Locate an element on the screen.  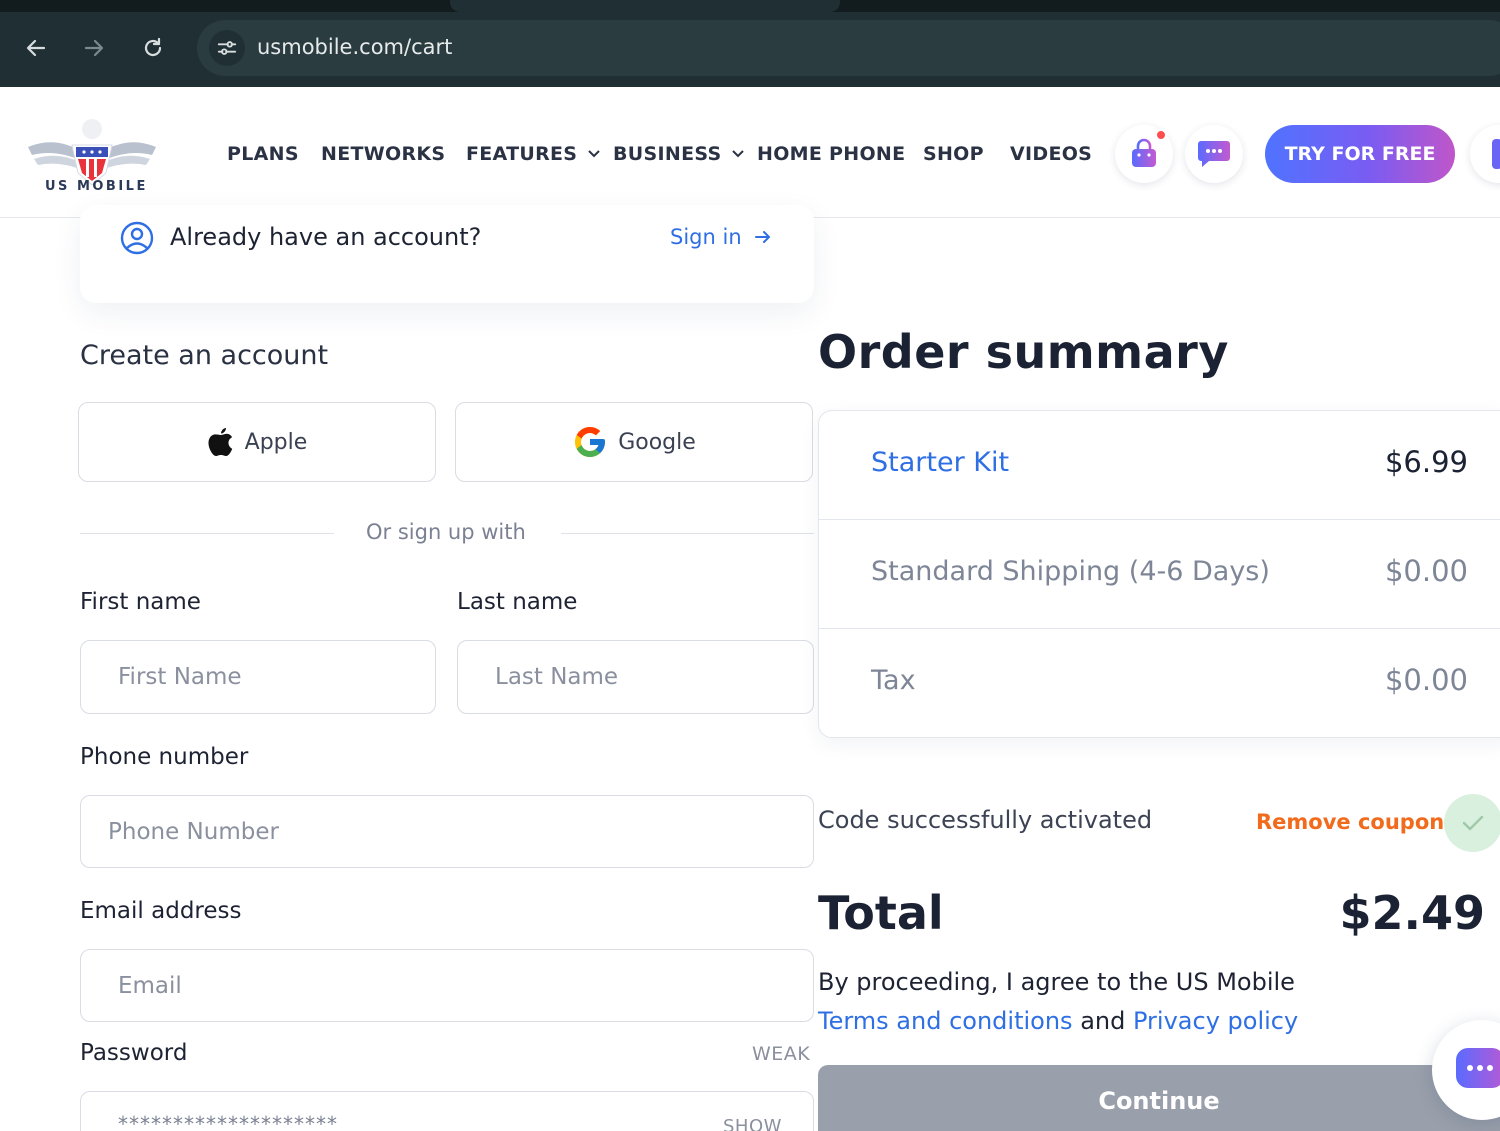
nav-networks: NETWORKS is located at coordinates (383, 154).